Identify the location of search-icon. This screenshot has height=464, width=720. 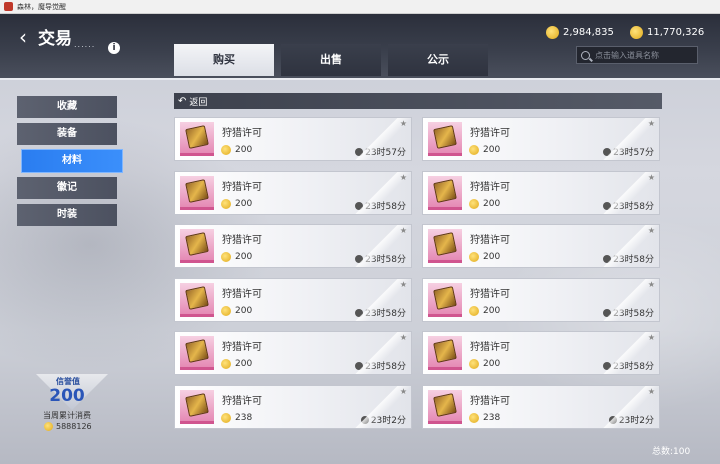
(585, 55).